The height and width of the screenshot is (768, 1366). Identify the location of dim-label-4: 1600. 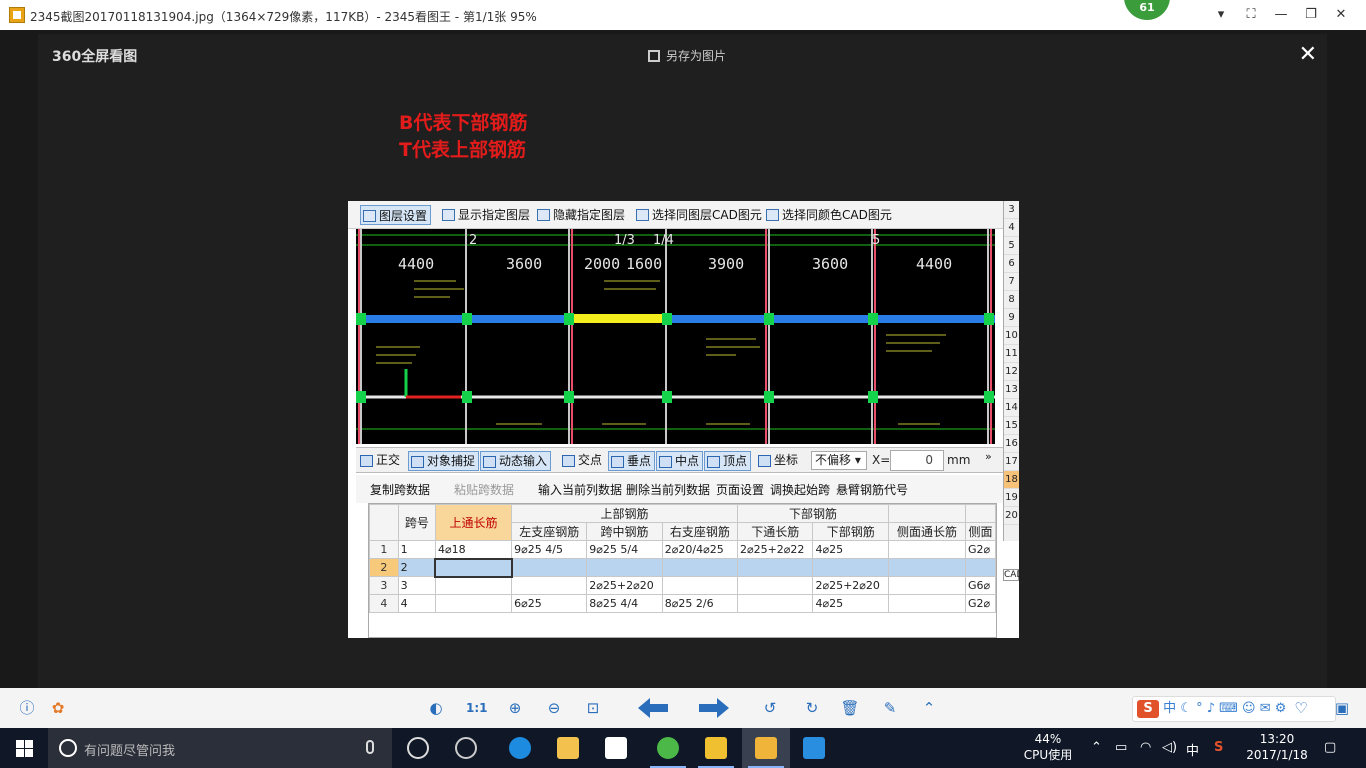
(644, 264).